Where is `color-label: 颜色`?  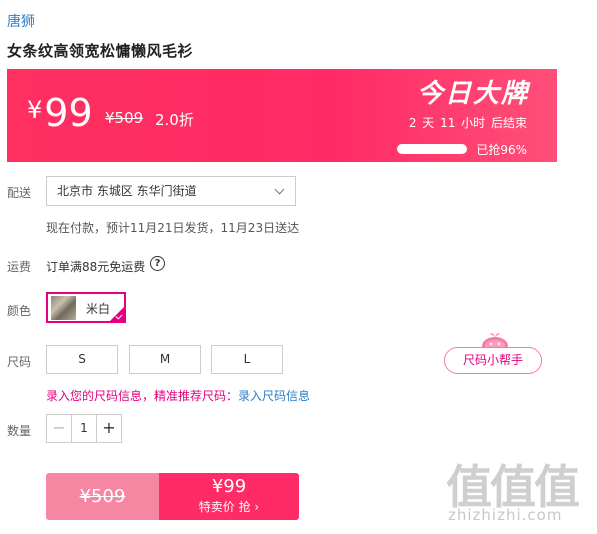
color-label: 颜色 is located at coordinates (19, 311).